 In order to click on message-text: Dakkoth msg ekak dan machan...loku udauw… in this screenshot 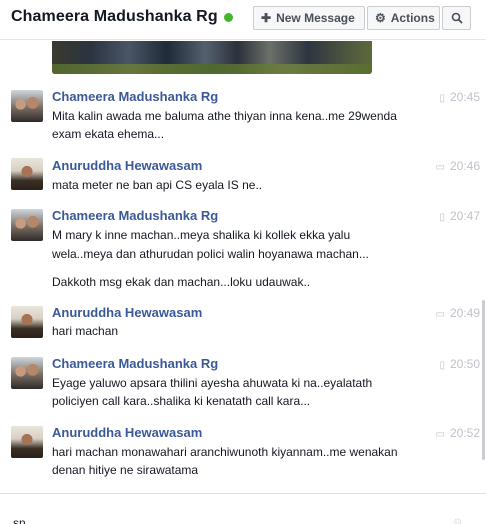, I will do `click(181, 282)`.